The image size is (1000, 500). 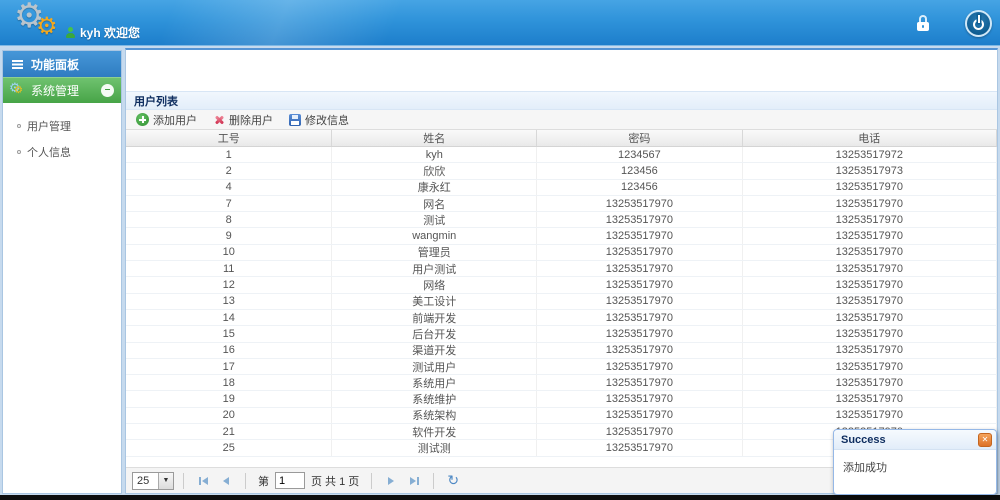 What do you see at coordinates (561, 236) in the screenshot?
I see `table-row: 9 wangmin 13253517970 13253517970` at bounding box center [561, 236].